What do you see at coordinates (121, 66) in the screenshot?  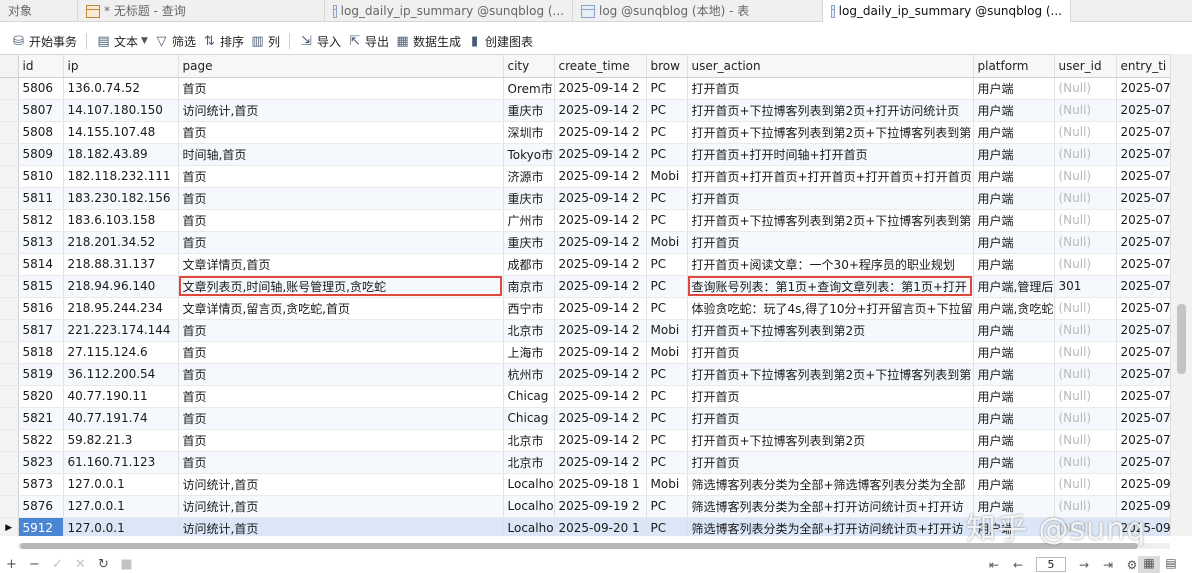 I see `column-header-ip: ip` at bounding box center [121, 66].